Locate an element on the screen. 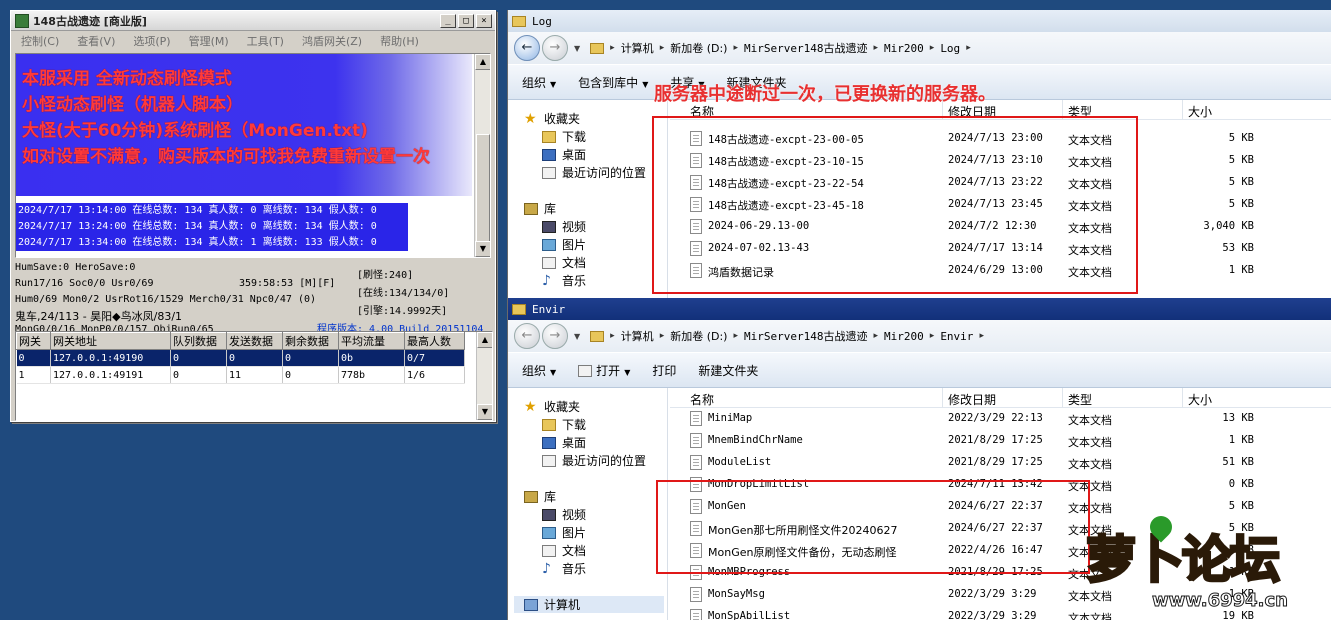 Image resolution: width=1331 pixels, height=620 pixels. table-row: 0 127.0.0.1:49190 0 0 0 0b 0/7 is located at coordinates (240, 358).